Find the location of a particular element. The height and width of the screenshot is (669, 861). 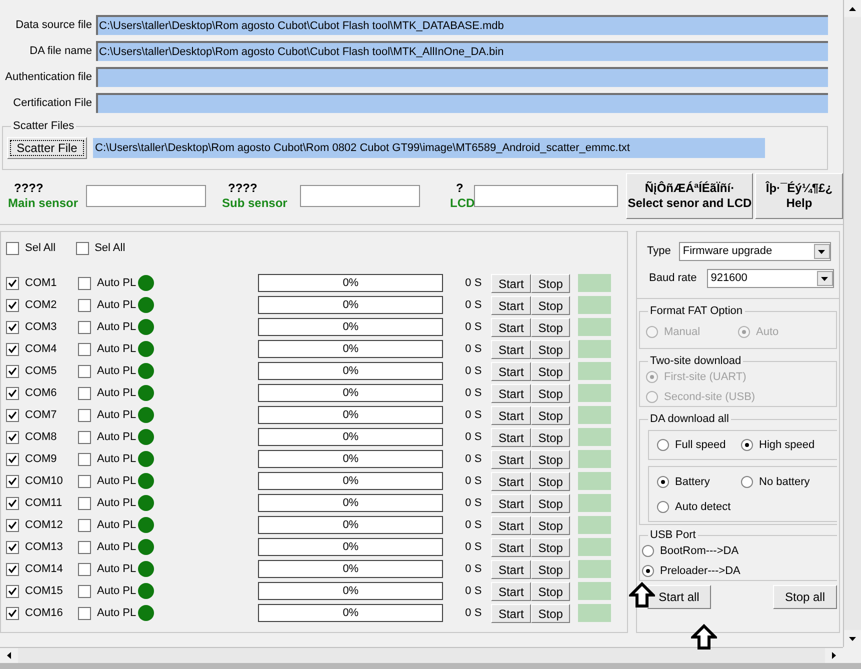

scatter-file-button: Scatter File is located at coordinates (47, 148).